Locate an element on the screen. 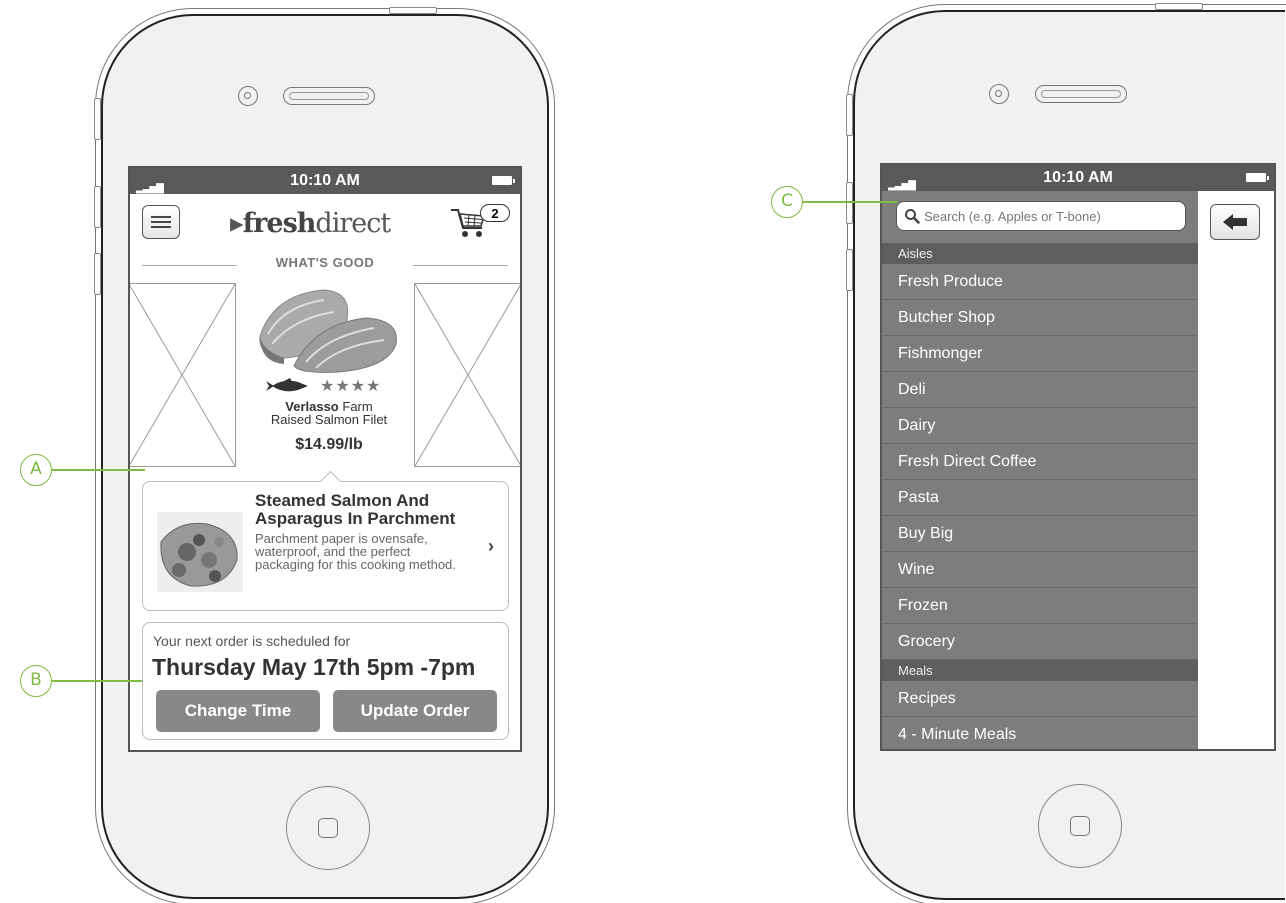  menu-item: Wine is located at coordinates (1040, 570).